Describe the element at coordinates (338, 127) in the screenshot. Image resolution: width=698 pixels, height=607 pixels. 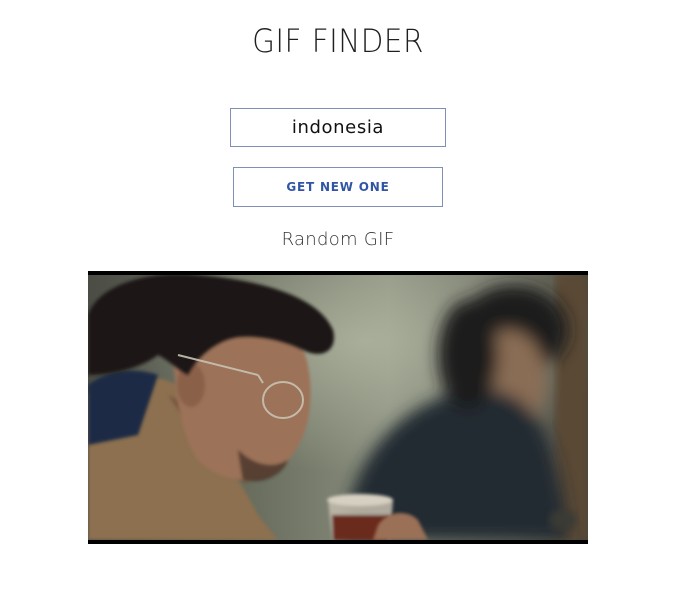
I see `search-input` at that location.